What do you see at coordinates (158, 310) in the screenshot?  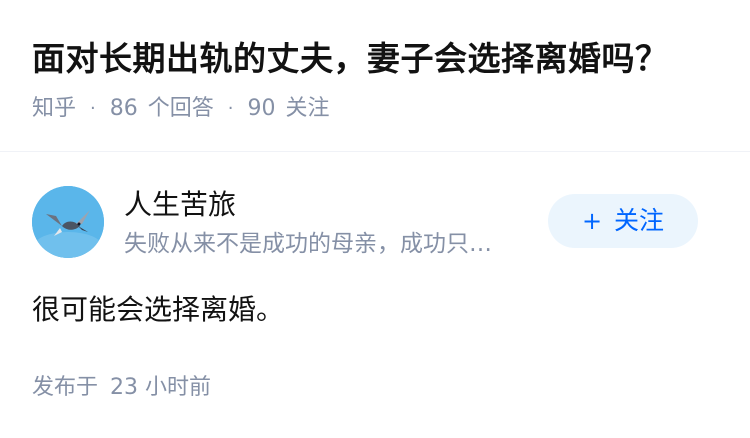 I see `answer-content: 很可能会选择离婚。` at bounding box center [158, 310].